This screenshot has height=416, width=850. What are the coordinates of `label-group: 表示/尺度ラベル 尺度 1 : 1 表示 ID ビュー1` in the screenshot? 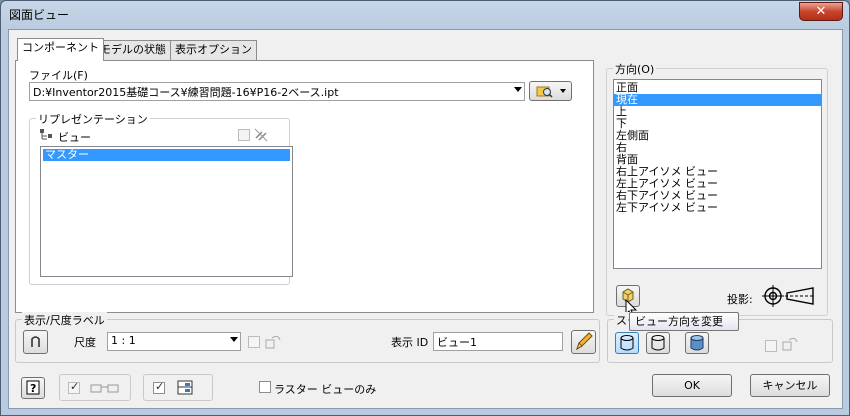 It's located at (307, 337).